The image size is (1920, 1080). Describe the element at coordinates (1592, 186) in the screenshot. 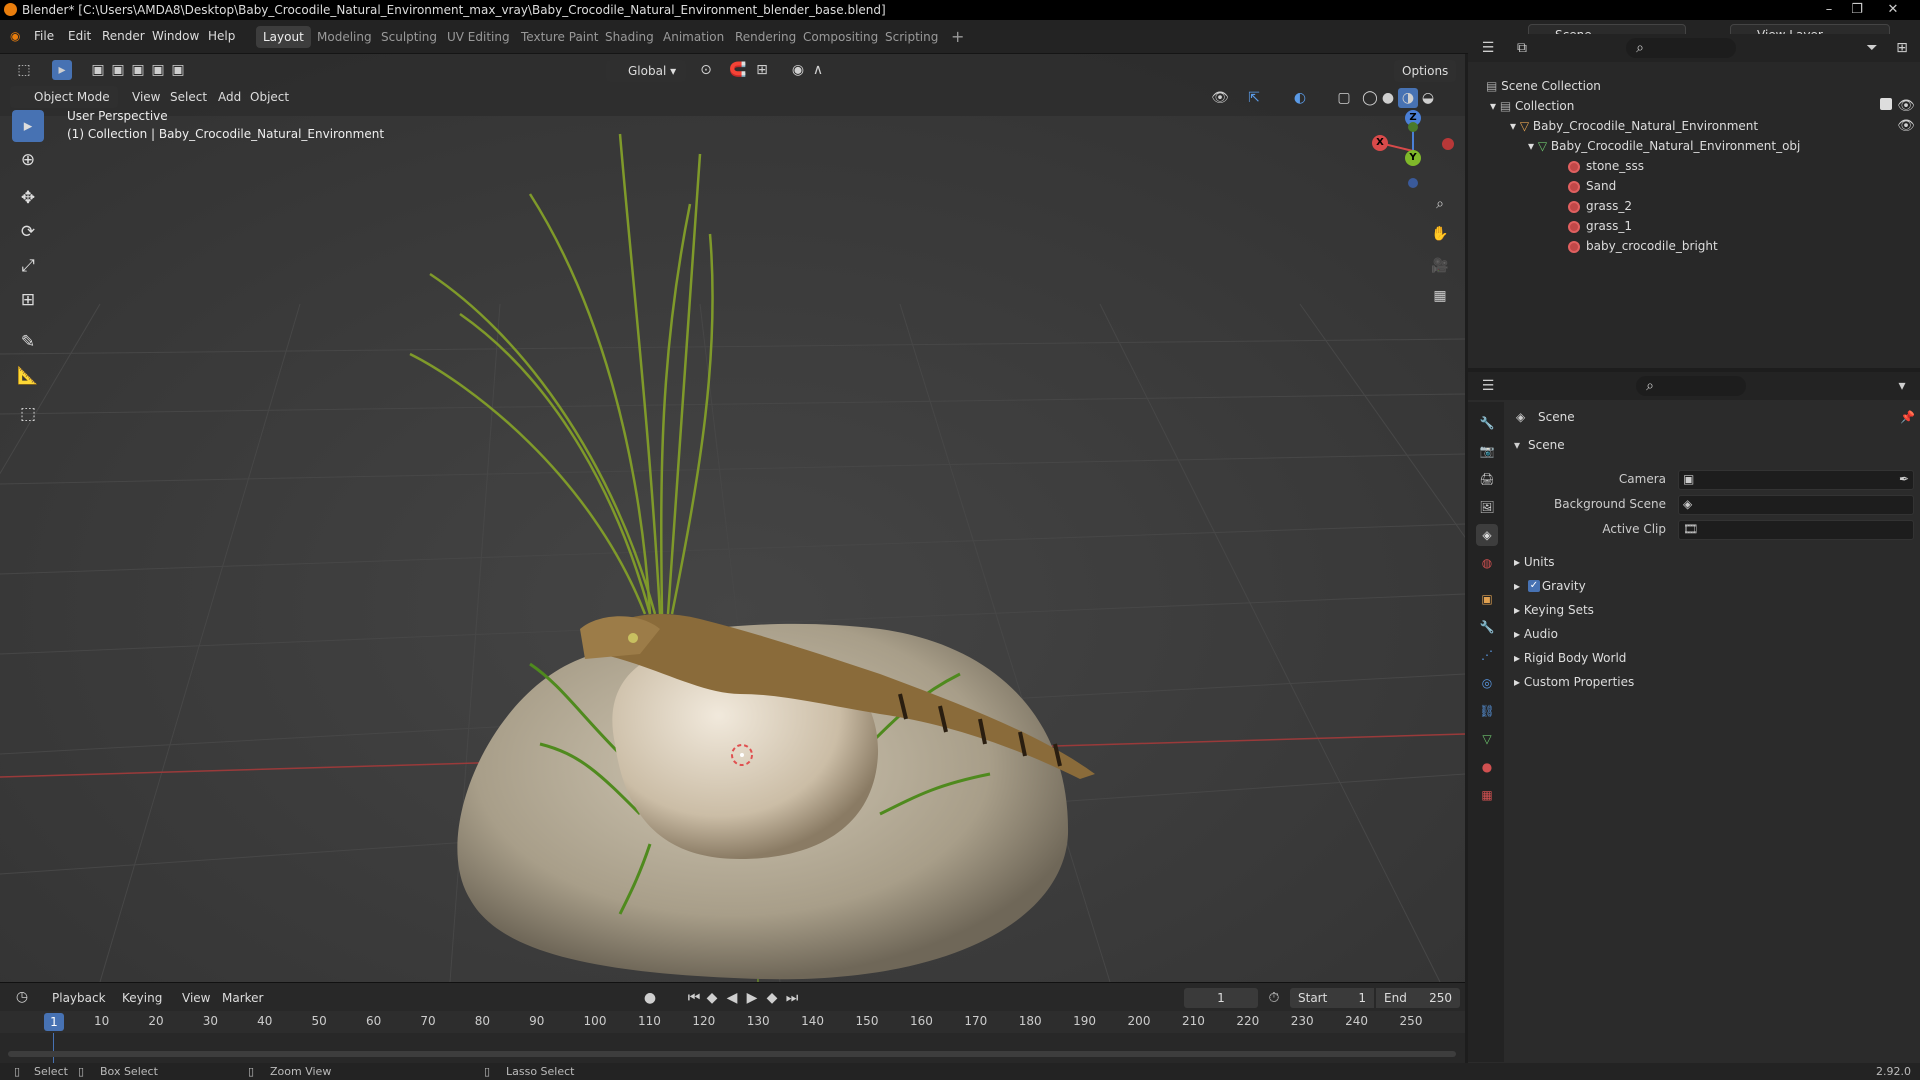

I see `outliner-material-item: Sand` at that location.